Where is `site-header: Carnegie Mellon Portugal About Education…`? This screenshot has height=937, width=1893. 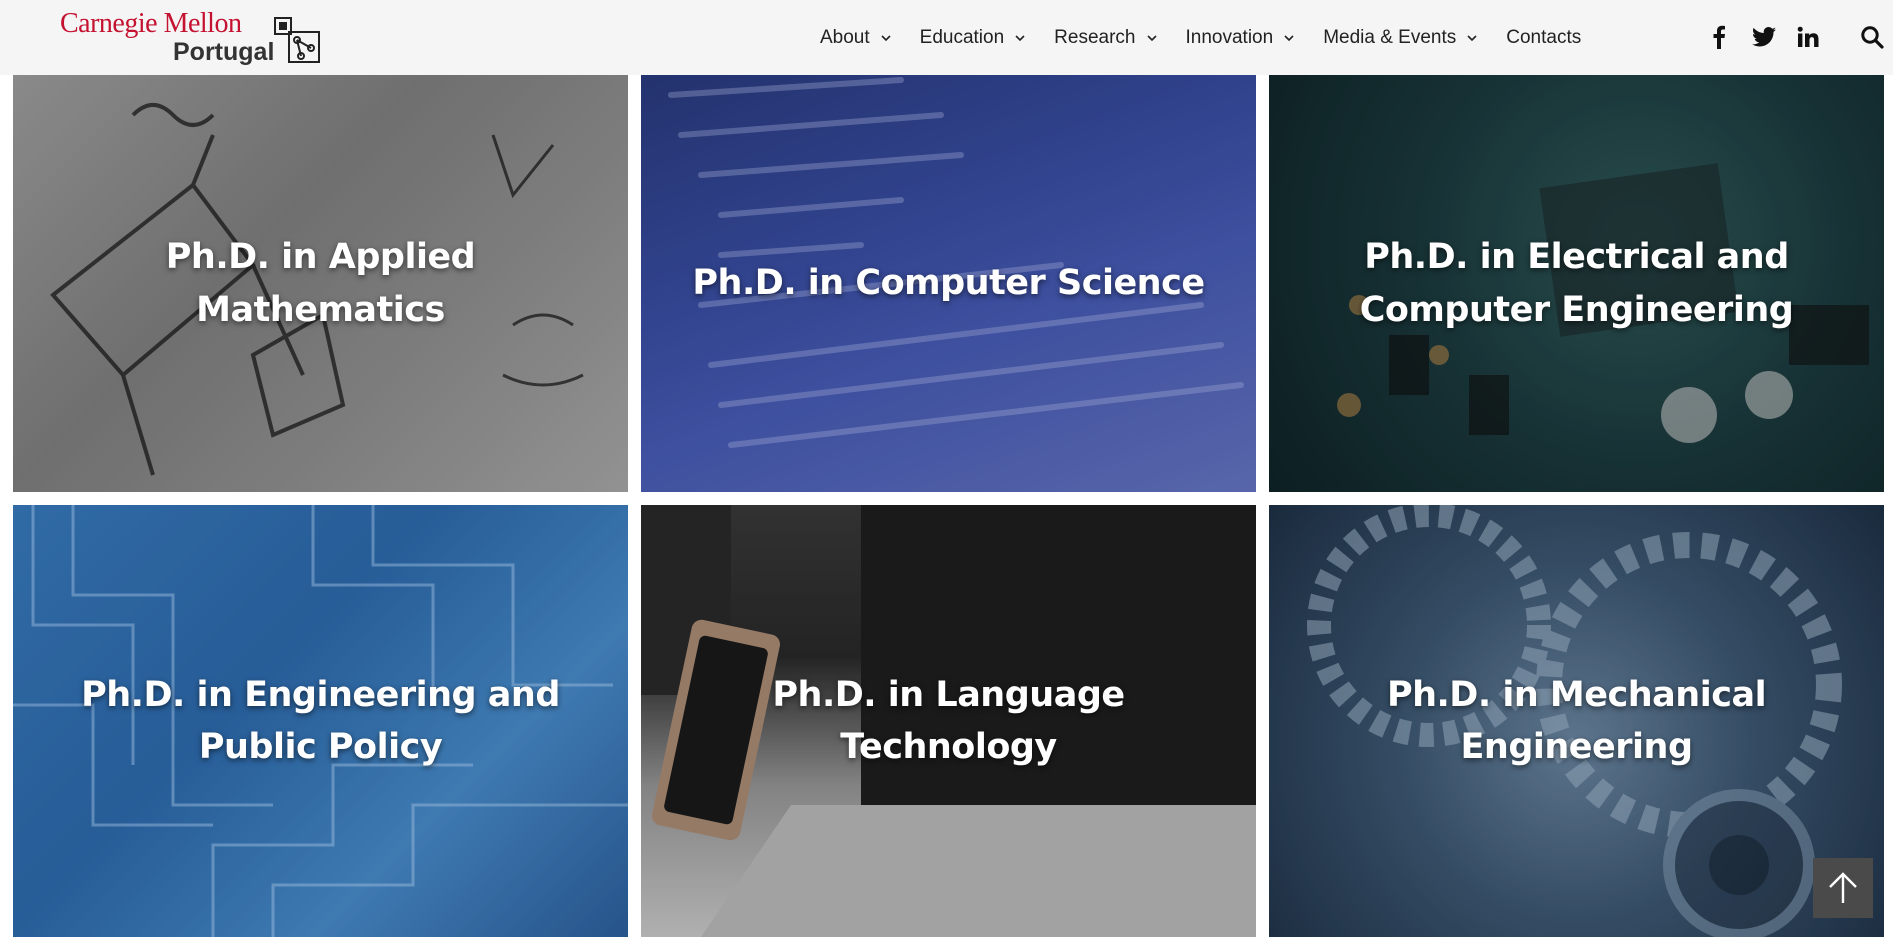
site-header: Carnegie Mellon Portugal About Education… is located at coordinates (946, 37).